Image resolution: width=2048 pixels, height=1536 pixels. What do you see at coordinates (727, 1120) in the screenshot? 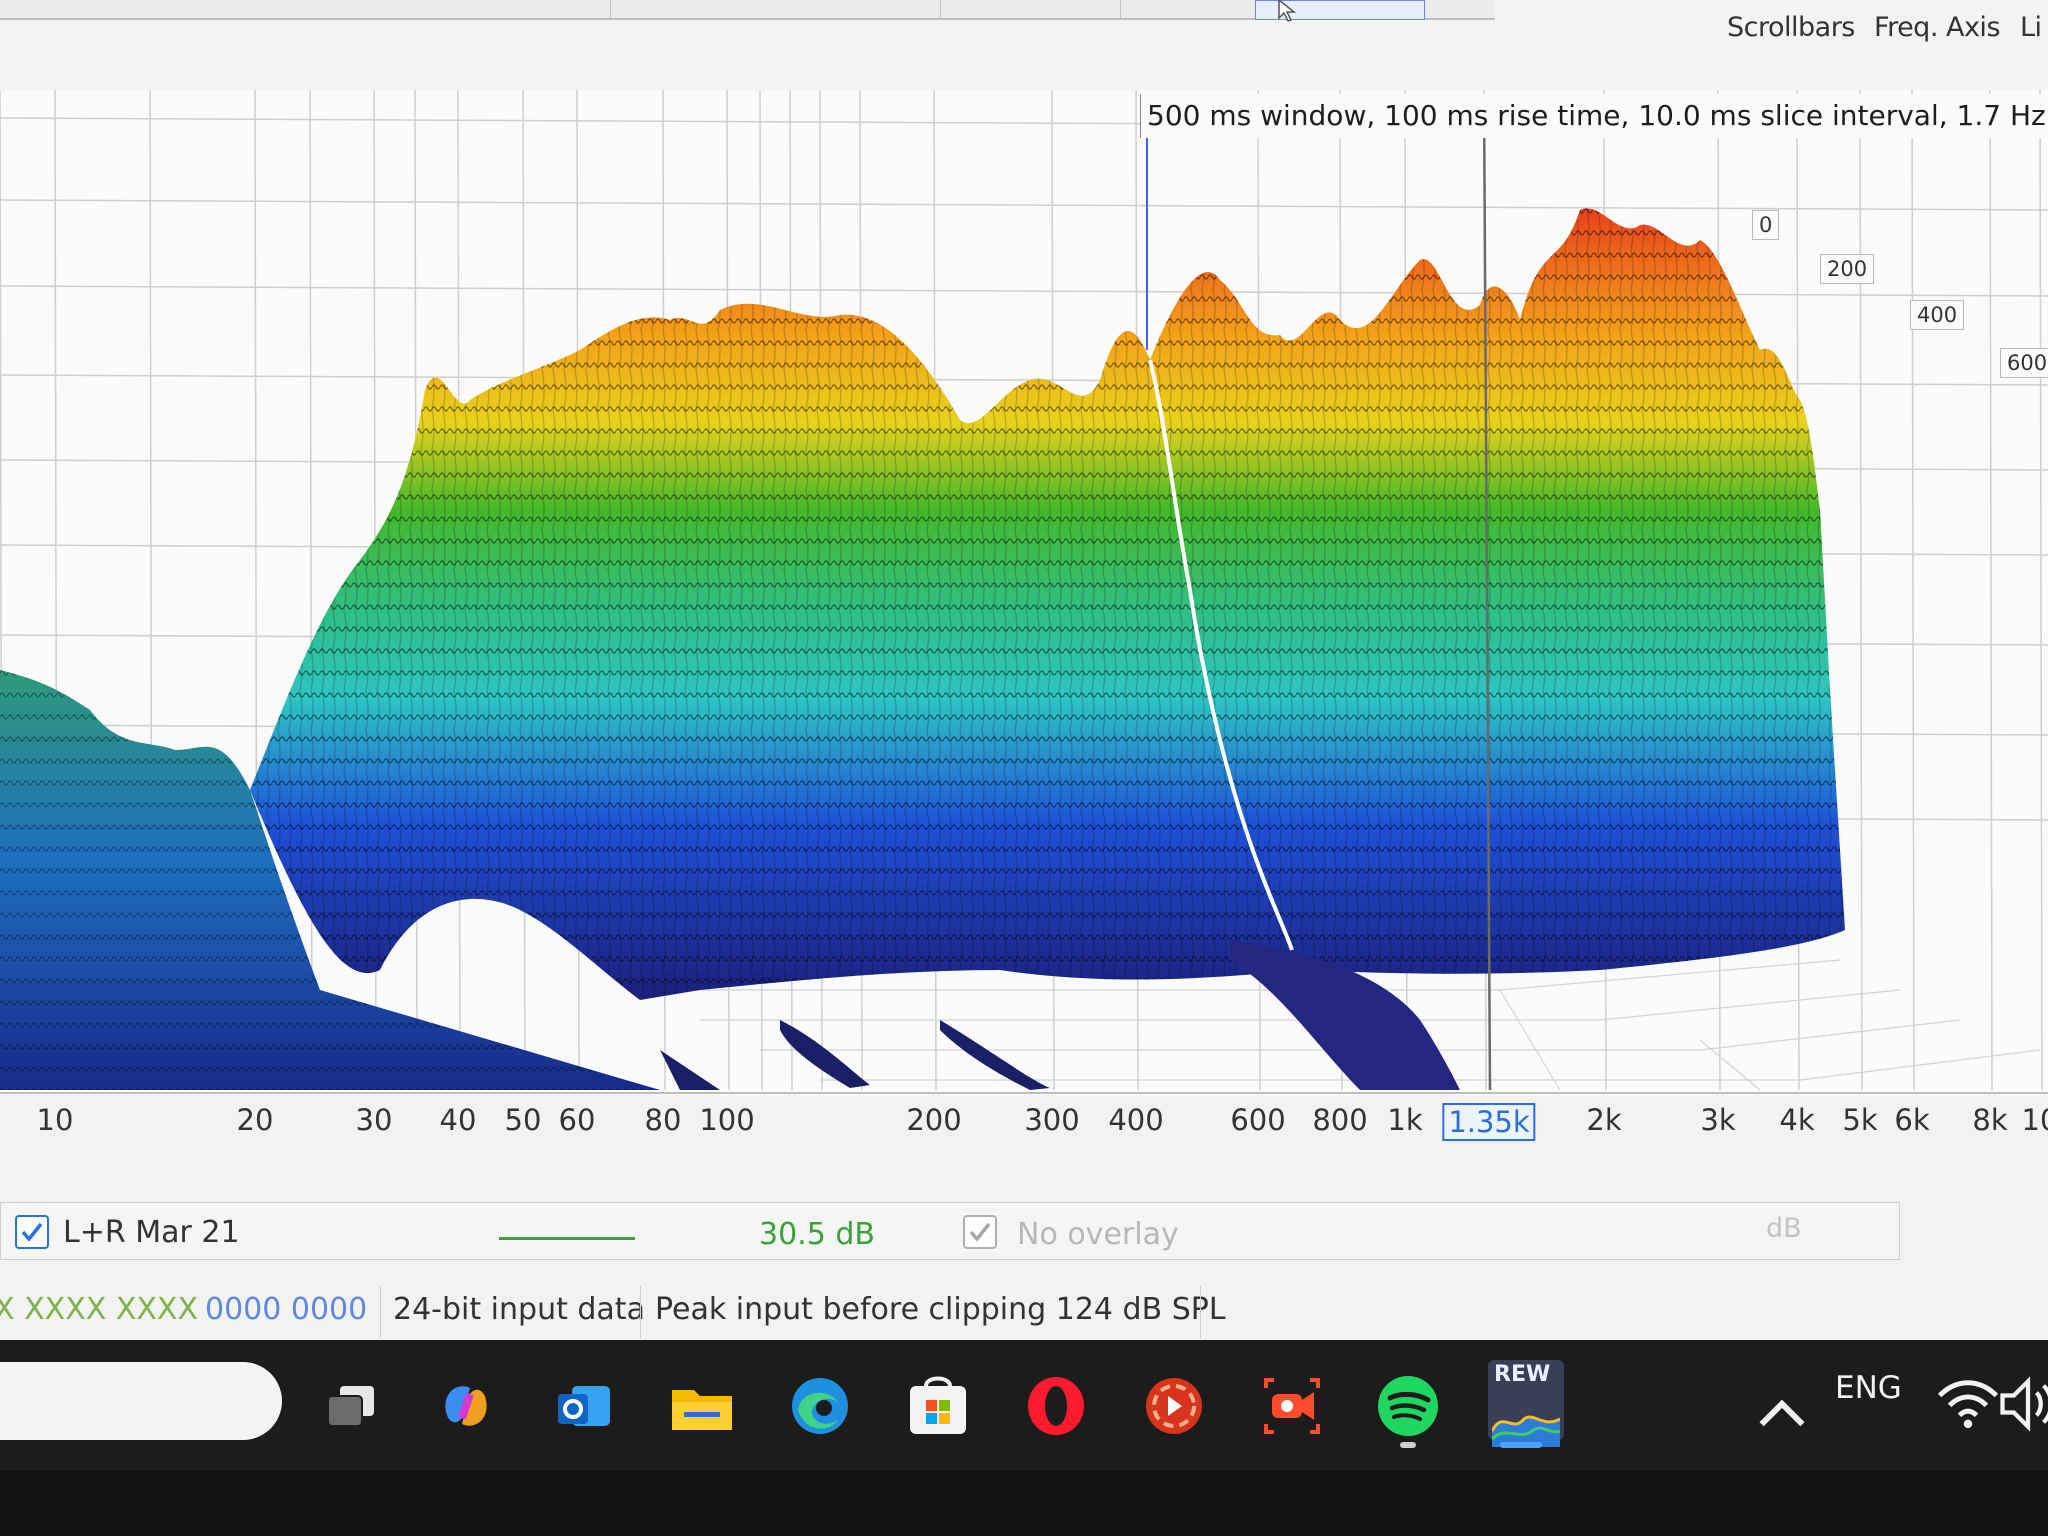
I see `freq-tick: 100` at bounding box center [727, 1120].